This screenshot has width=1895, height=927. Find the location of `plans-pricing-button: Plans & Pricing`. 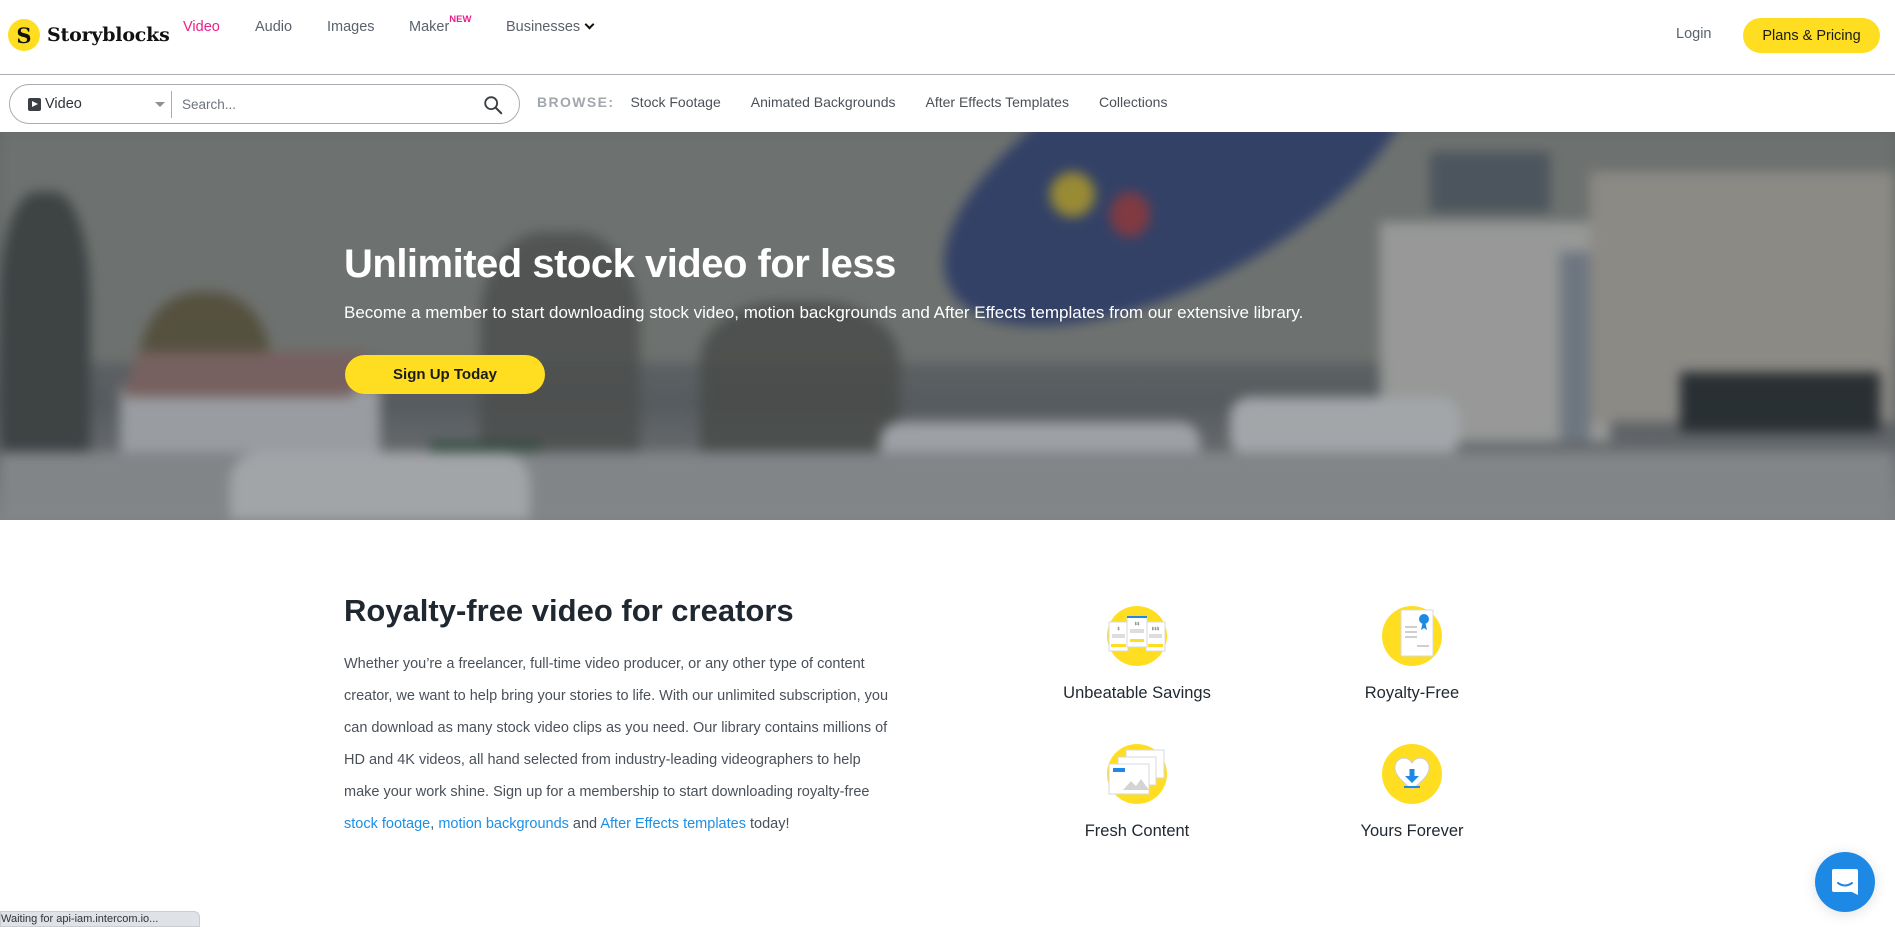

plans-pricing-button: Plans & Pricing is located at coordinates (1811, 35).